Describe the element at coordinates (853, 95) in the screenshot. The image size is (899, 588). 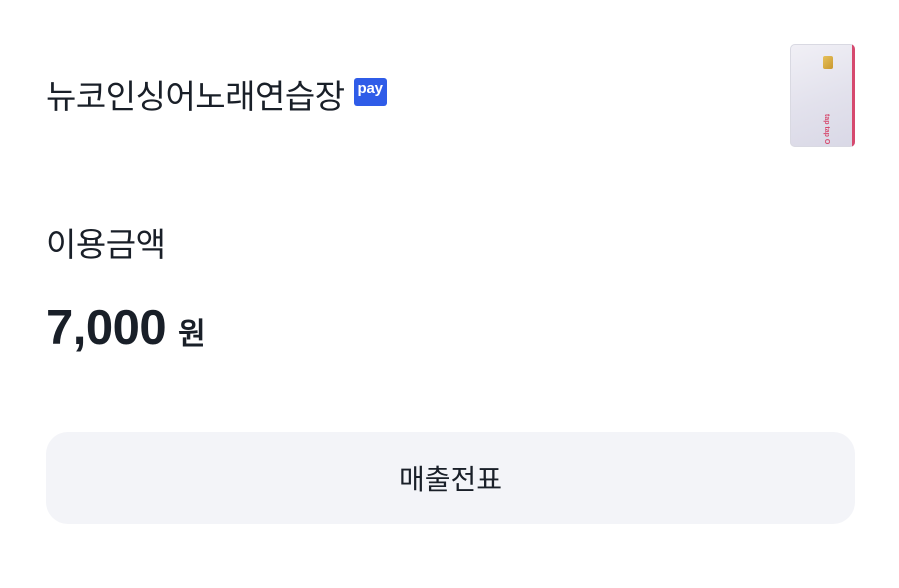
I see `card-stripe` at that location.